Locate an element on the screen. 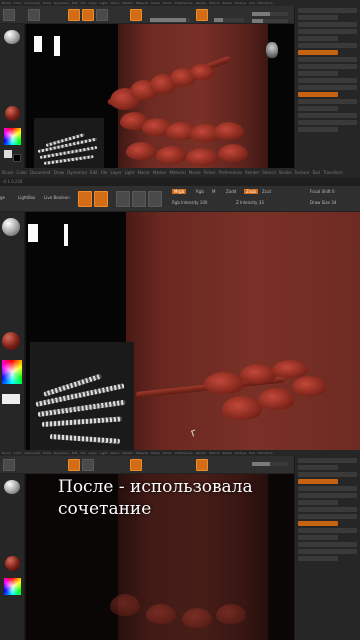 This screenshot has width=360, height=640. zadd-button: Zadd is located at coordinates (231, 191).